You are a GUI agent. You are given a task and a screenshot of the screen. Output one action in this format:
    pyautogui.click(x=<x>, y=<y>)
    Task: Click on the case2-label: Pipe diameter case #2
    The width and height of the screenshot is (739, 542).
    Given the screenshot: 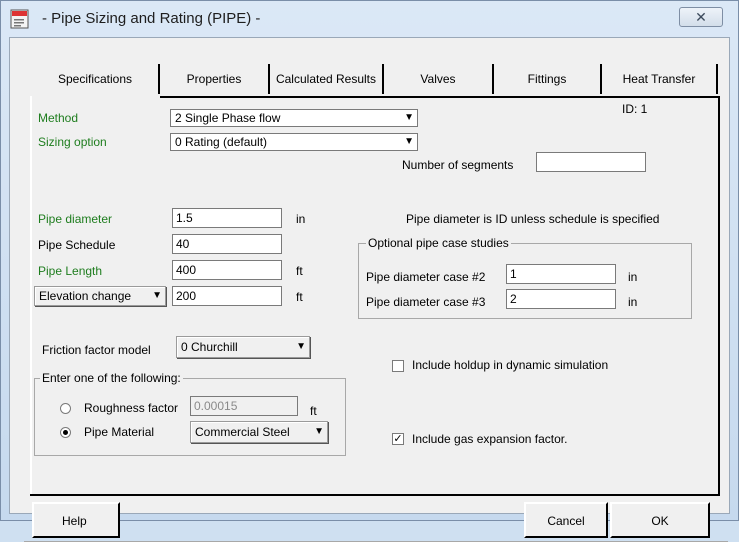 What is the action you would take?
    pyautogui.click(x=426, y=277)
    